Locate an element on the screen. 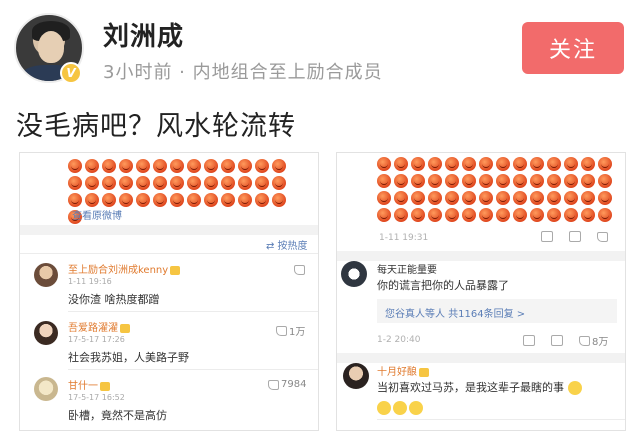 This screenshot has height=431, width=640. post-time: 1-11 19:31 is located at coordinates (404, 238).